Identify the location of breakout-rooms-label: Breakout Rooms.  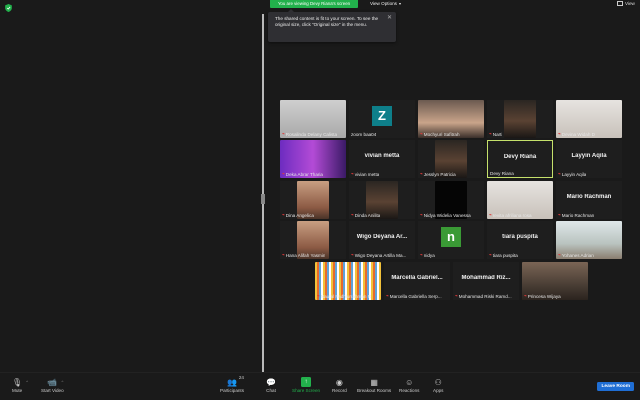
(374, 390).